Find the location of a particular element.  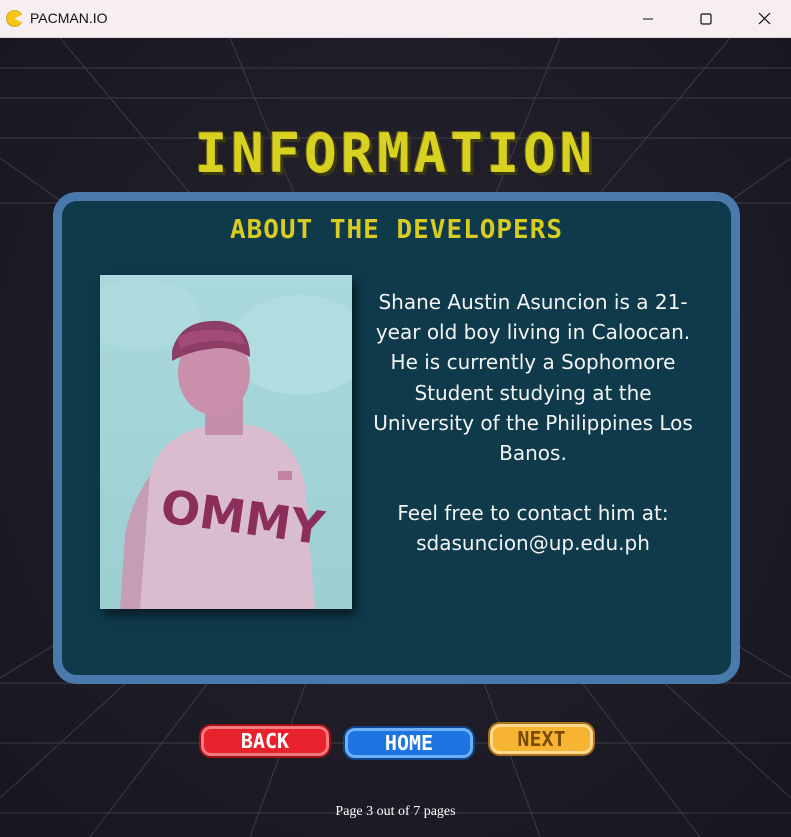

close-icon is located at coordinates (764, 18).